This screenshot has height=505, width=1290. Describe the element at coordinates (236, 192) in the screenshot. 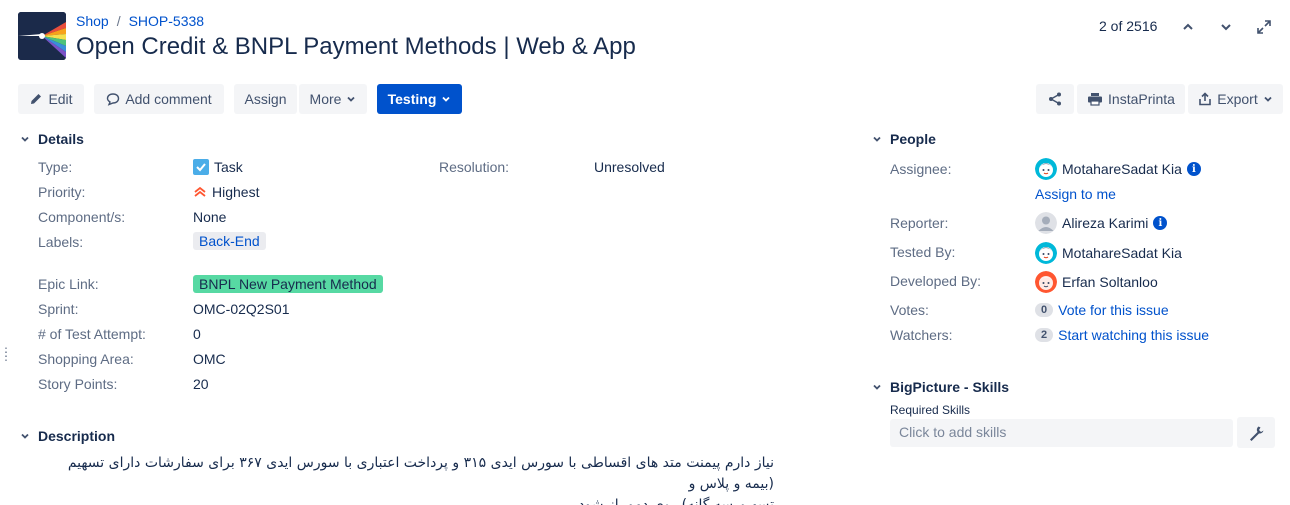

I see `priority-value-text: Highest` at that location.